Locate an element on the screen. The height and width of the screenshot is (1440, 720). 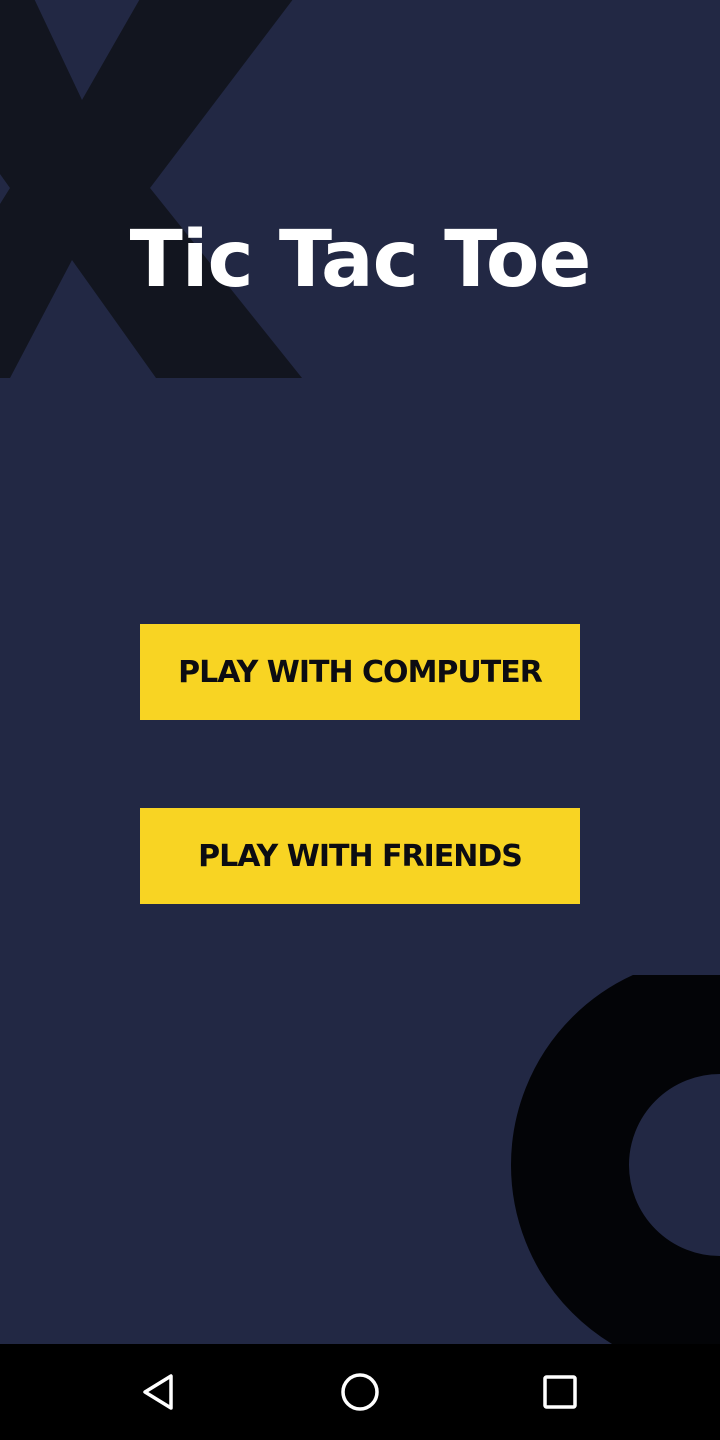
recents-square-icon is located at coordinates (560, 1392).